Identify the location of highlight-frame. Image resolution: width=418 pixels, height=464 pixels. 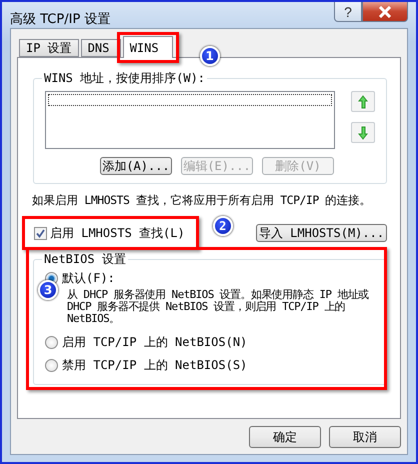
(147, 47).